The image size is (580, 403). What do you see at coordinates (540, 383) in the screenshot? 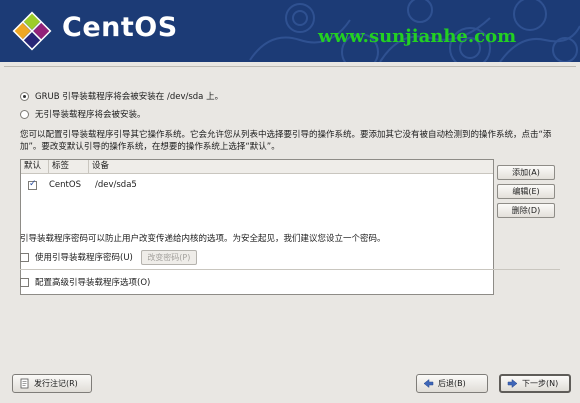
I see `next-label: 下一步(N)` at bounding box center [540, 383].